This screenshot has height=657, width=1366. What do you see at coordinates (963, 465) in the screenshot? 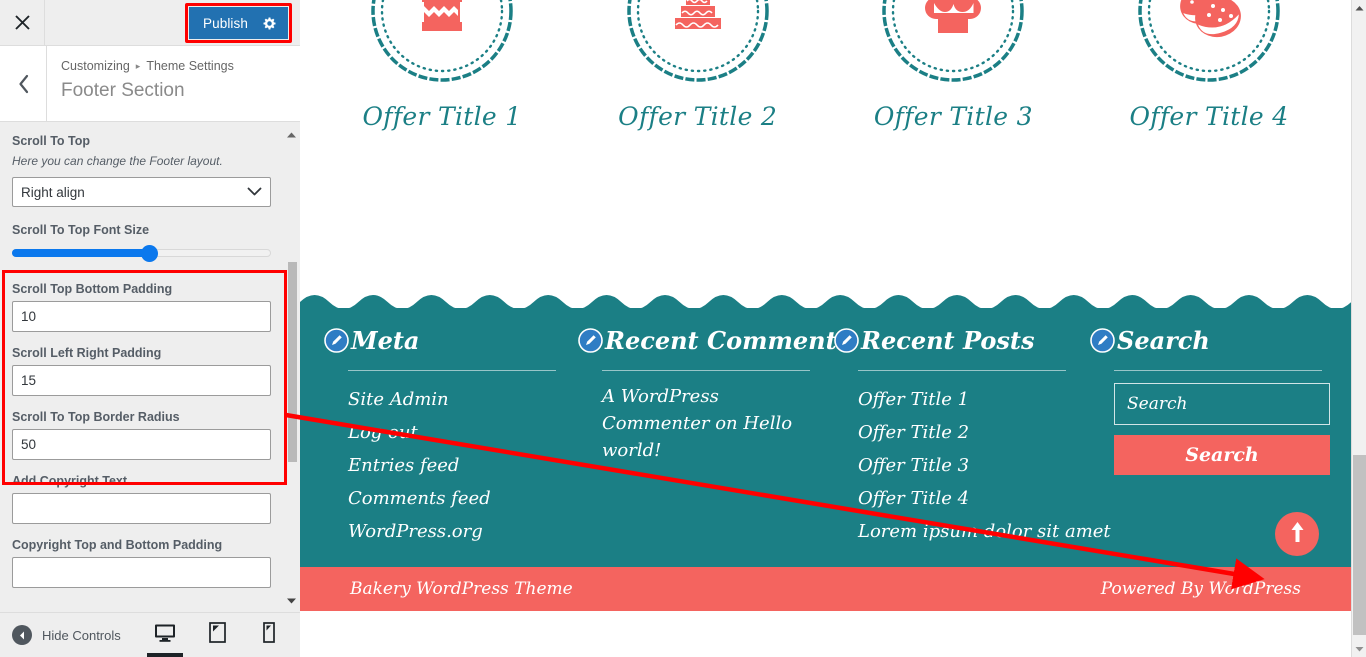
I see `list-item: Offer Title 3` at bounding box center [963, 465].